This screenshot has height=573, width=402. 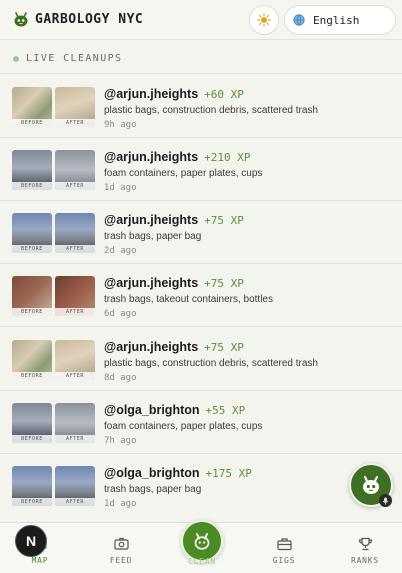 What do you see at coordinates (120, 378) in the screenshot?
I see `timestamp: 8d ago` at bounding box center [120, 378].